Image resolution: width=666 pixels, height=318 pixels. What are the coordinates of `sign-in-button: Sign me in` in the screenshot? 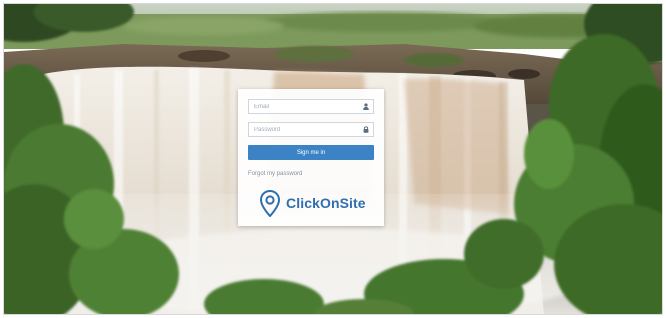 It's located at (311, 152).